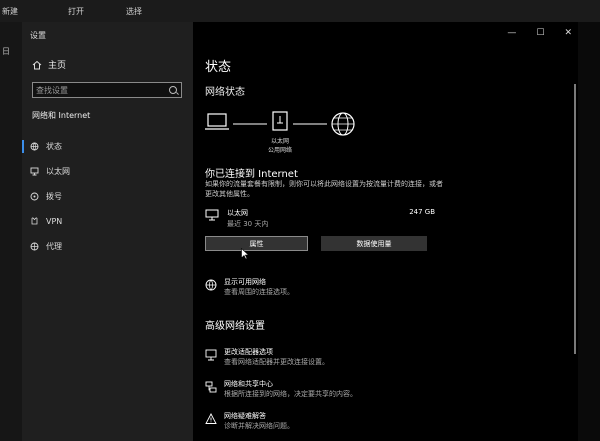 The width and height of the screenshot is (600, 441). I want to click on adapter-options-option: 更改适配器选项 查看网络适配器并更改连接设置。, so click(335, 359).